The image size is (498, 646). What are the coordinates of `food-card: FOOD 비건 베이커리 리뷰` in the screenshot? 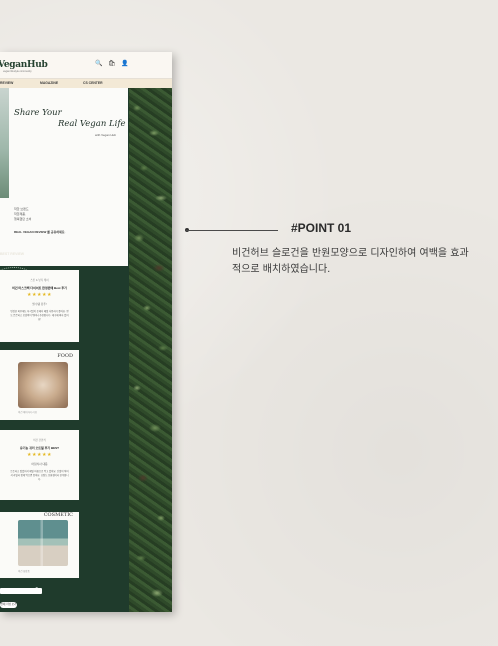 It's located at (39, 385).